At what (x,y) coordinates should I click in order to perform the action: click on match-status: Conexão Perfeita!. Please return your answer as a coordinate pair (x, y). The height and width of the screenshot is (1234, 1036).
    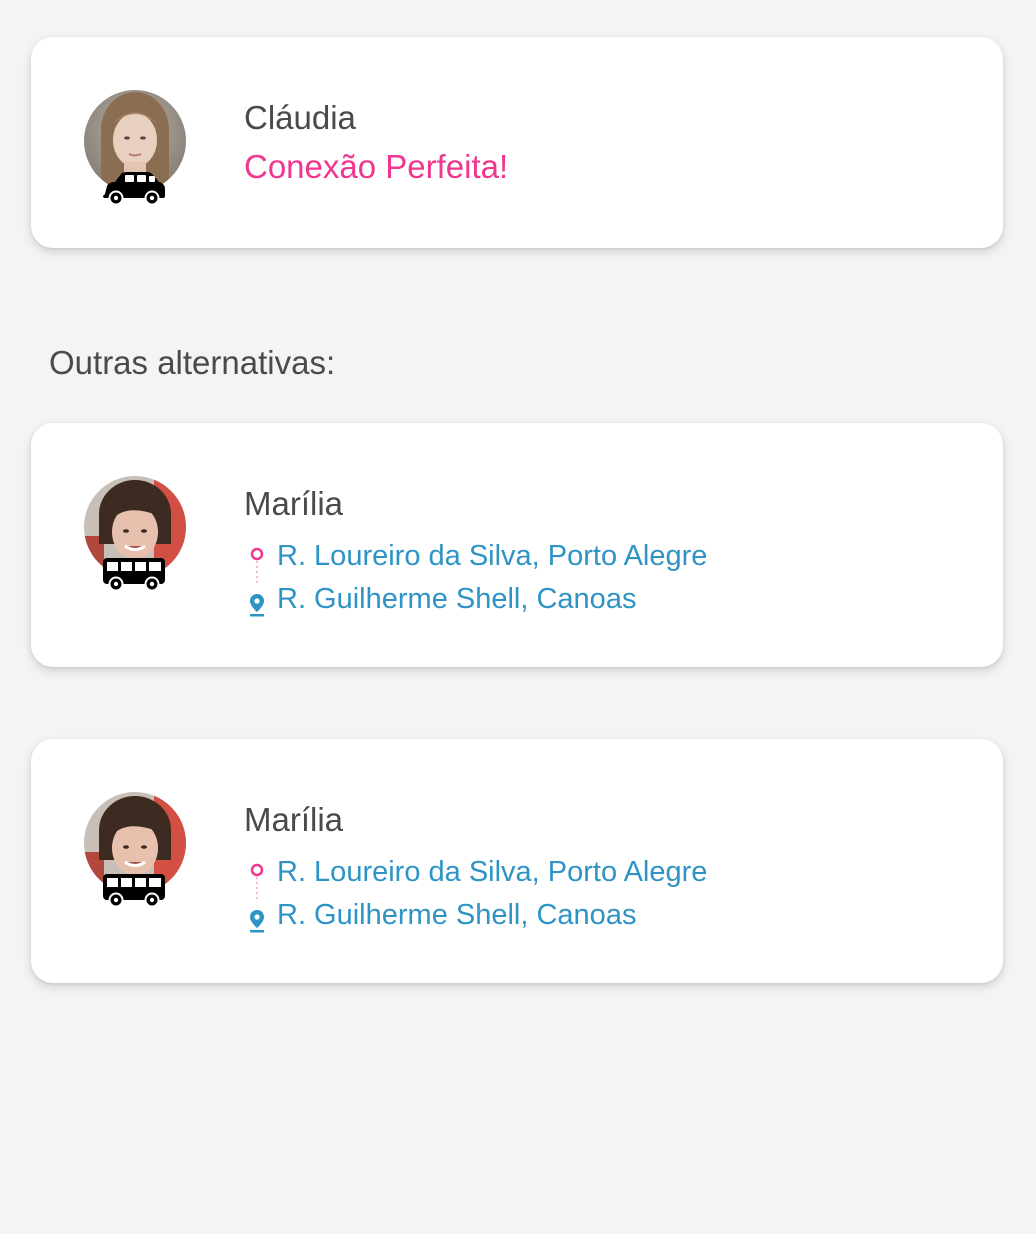
    Looking at the image, I should click on (376, 166).